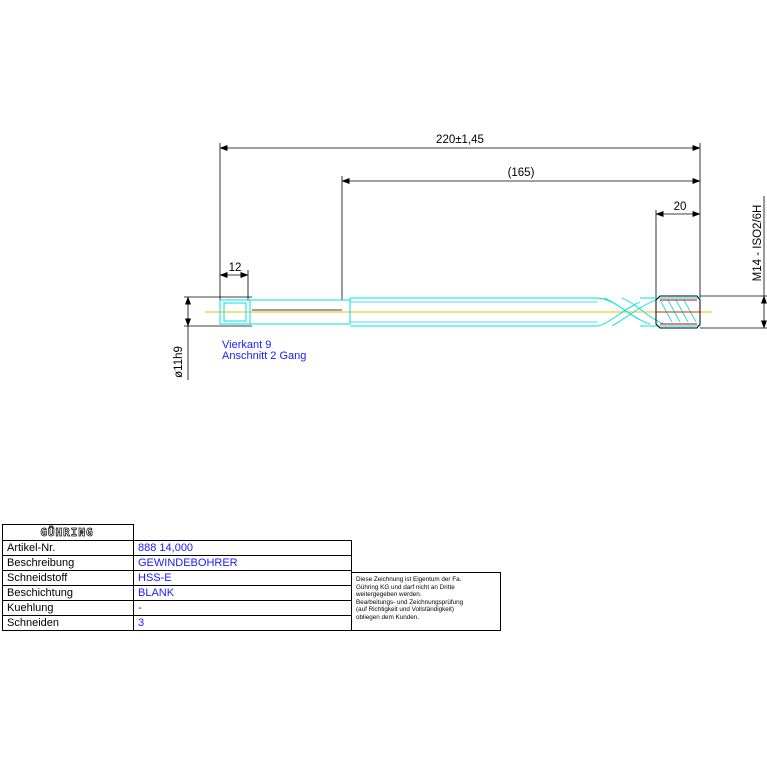  I want to click on chamfer-length-label: 20, so click(680, 207).